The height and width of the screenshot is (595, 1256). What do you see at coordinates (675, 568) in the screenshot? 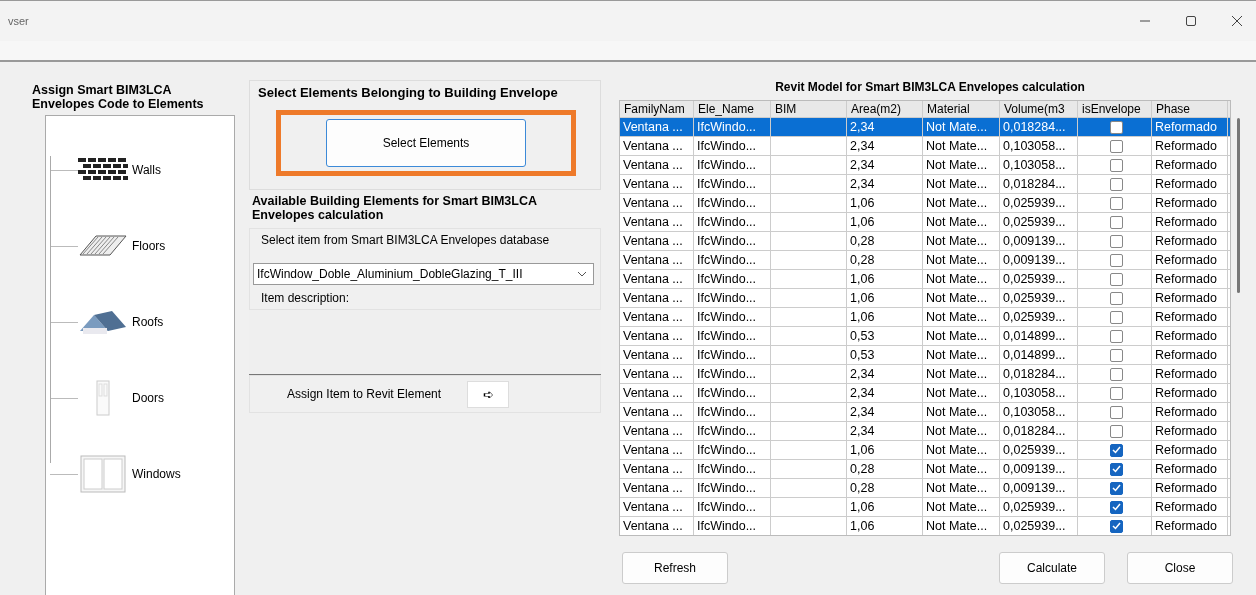
I see `refresh-button: Refresh` at bounding box center [675, 568].